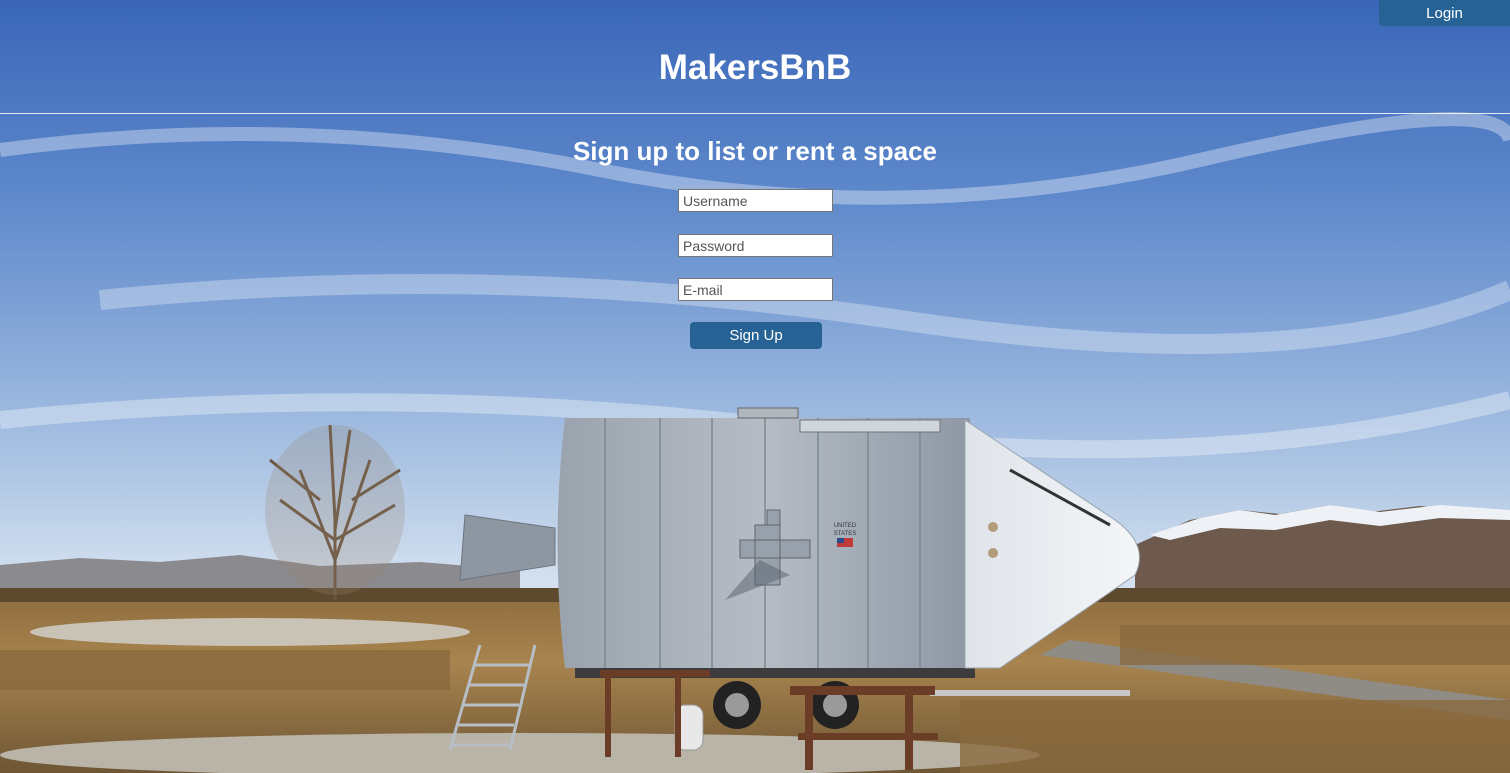 The height and width of the screenshot is (773, 1510). What do you see at coordinates (1444, 13) in the screenshot?
I see `login-button: Login` at bounding box center [1444, 13].